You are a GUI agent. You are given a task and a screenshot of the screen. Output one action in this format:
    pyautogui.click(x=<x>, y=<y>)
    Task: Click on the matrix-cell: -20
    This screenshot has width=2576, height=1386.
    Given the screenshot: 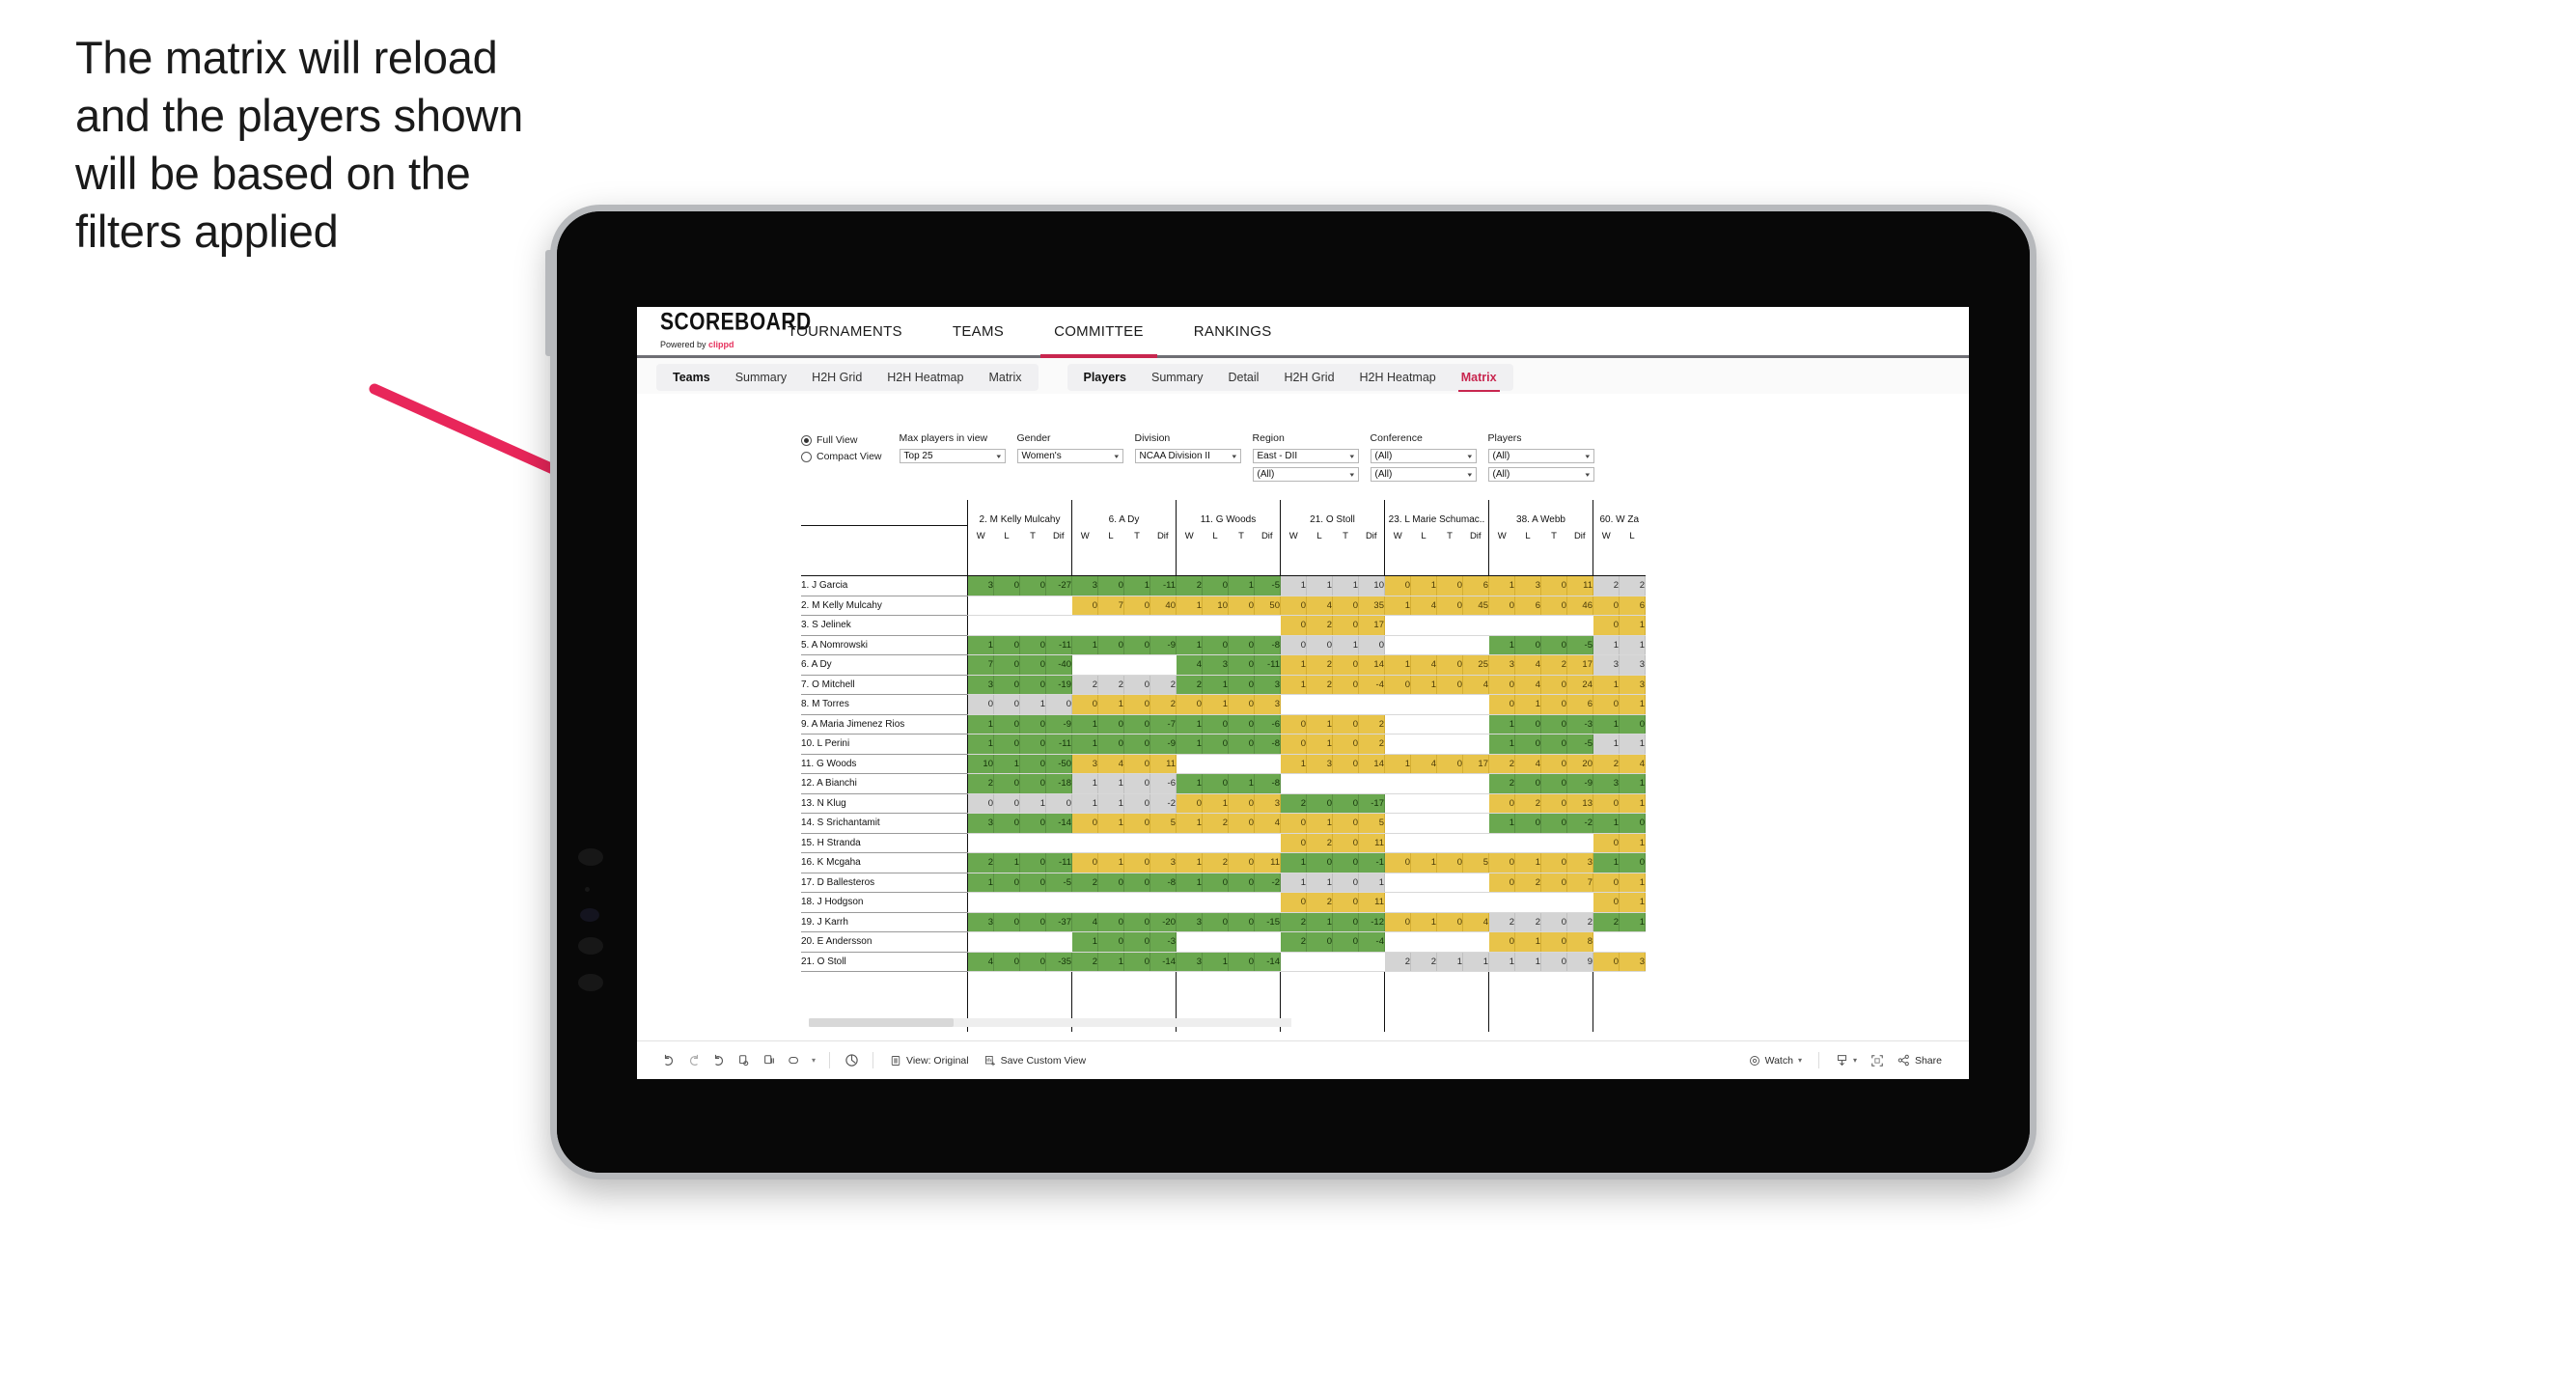 What is the action you would take?
    pyautogui.click(x=1163, y=922)
    